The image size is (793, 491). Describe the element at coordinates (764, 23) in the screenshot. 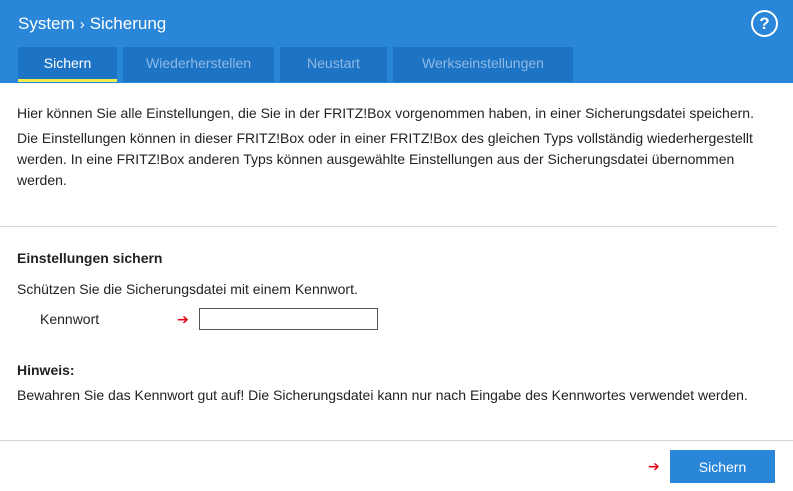

I see `help-icon: ?` at that location.